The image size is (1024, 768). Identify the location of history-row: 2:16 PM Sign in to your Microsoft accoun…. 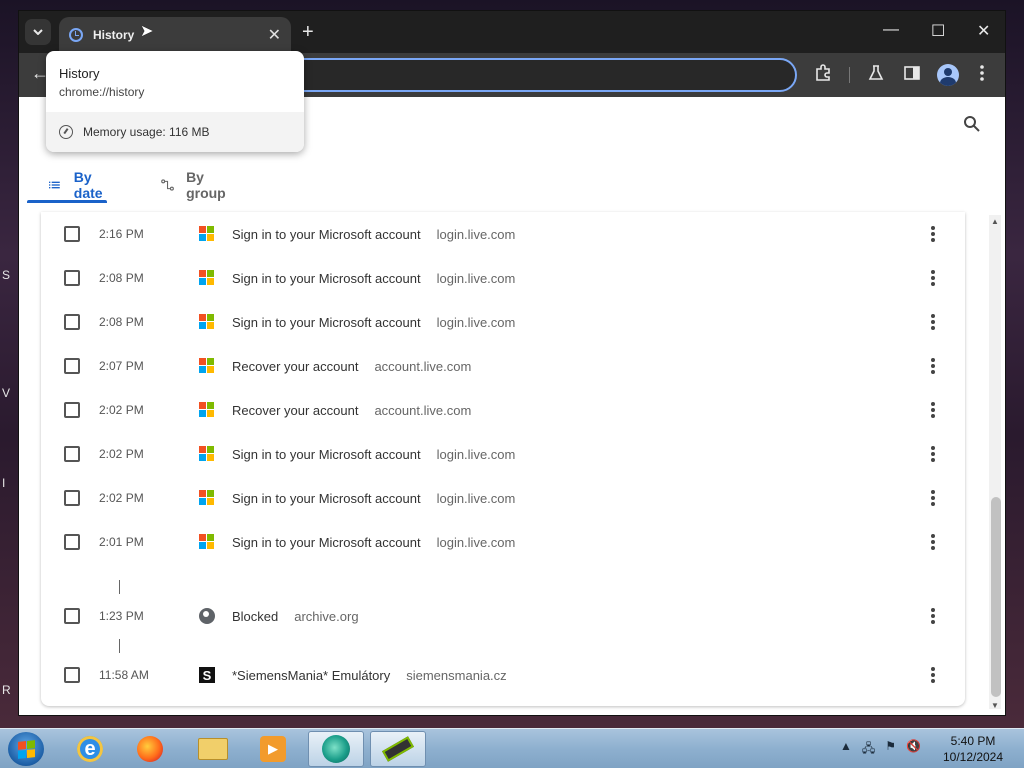
(503, 234).